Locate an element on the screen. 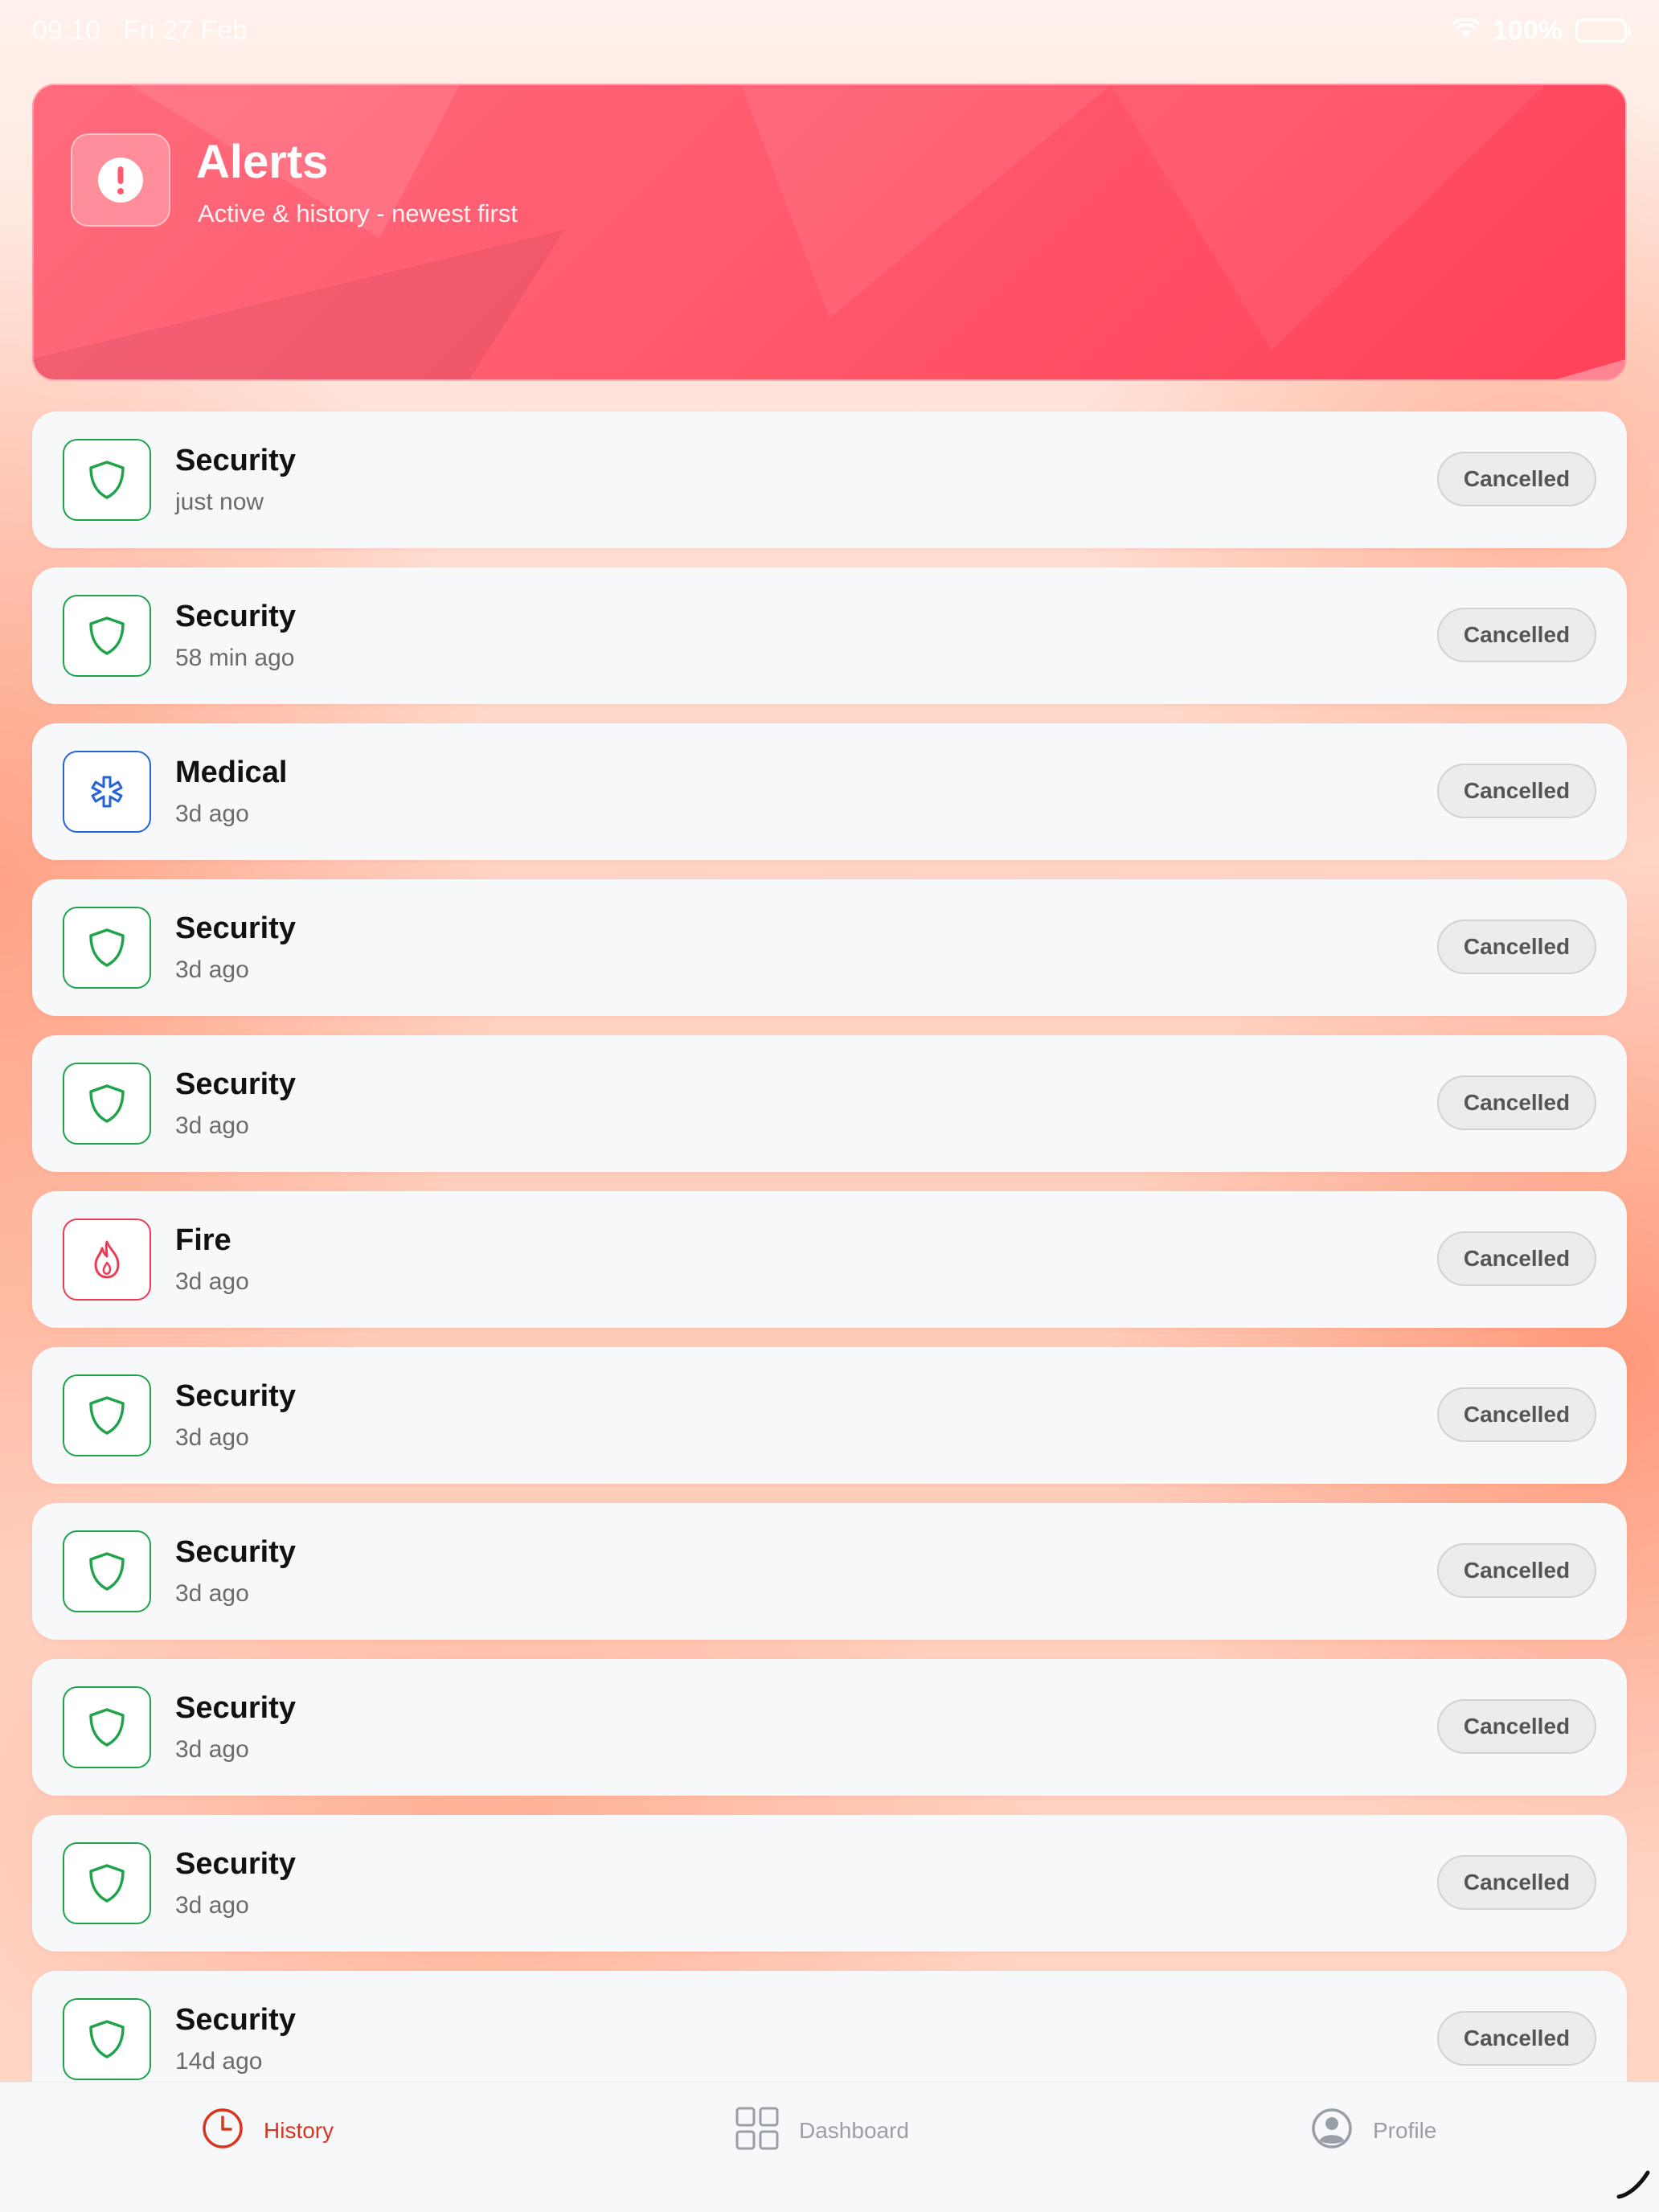  battery-icon is located at coordinates (1603, 30).